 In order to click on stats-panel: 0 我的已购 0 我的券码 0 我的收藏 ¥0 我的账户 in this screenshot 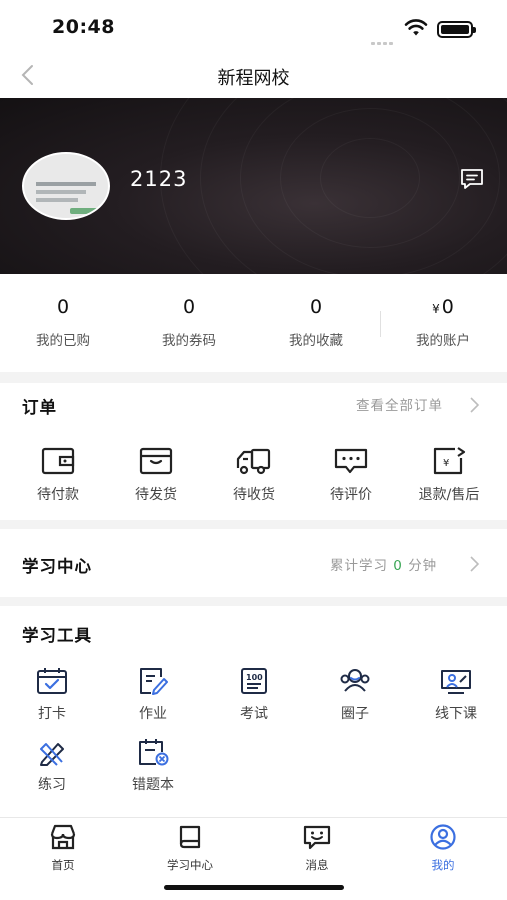, I will do `click(253, 323)`.